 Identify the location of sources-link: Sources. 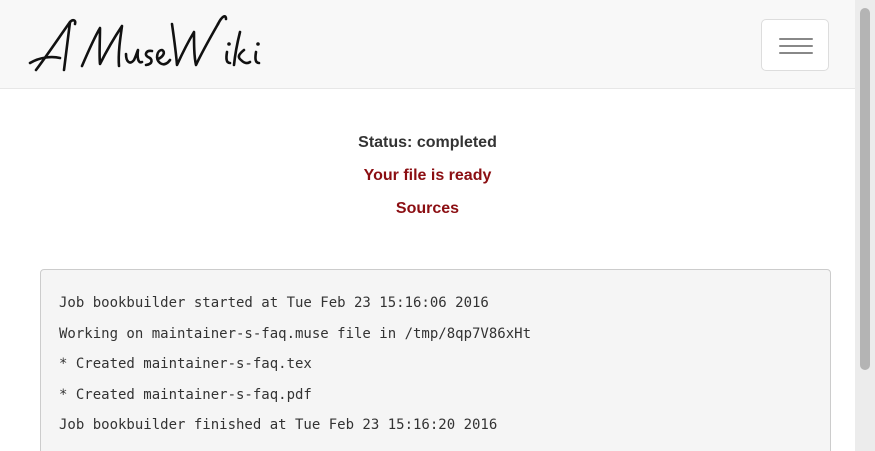
(427, 208).